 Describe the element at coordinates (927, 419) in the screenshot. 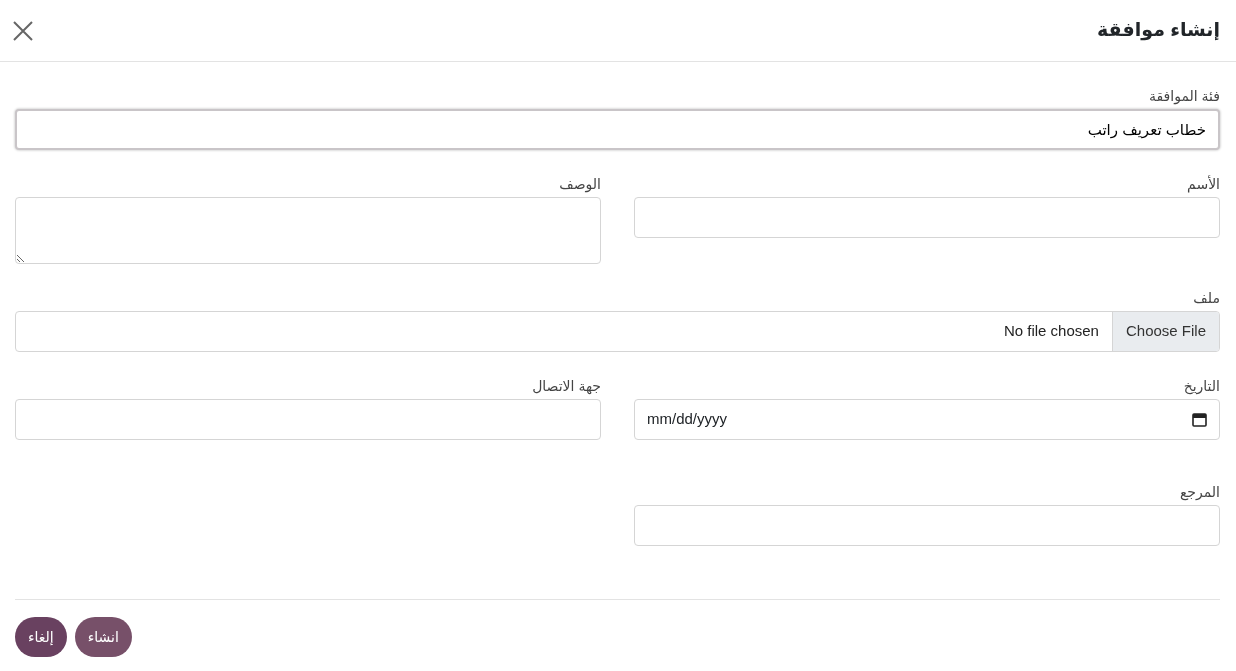

I see `date-field: mm/dd/yyyy` at that location.